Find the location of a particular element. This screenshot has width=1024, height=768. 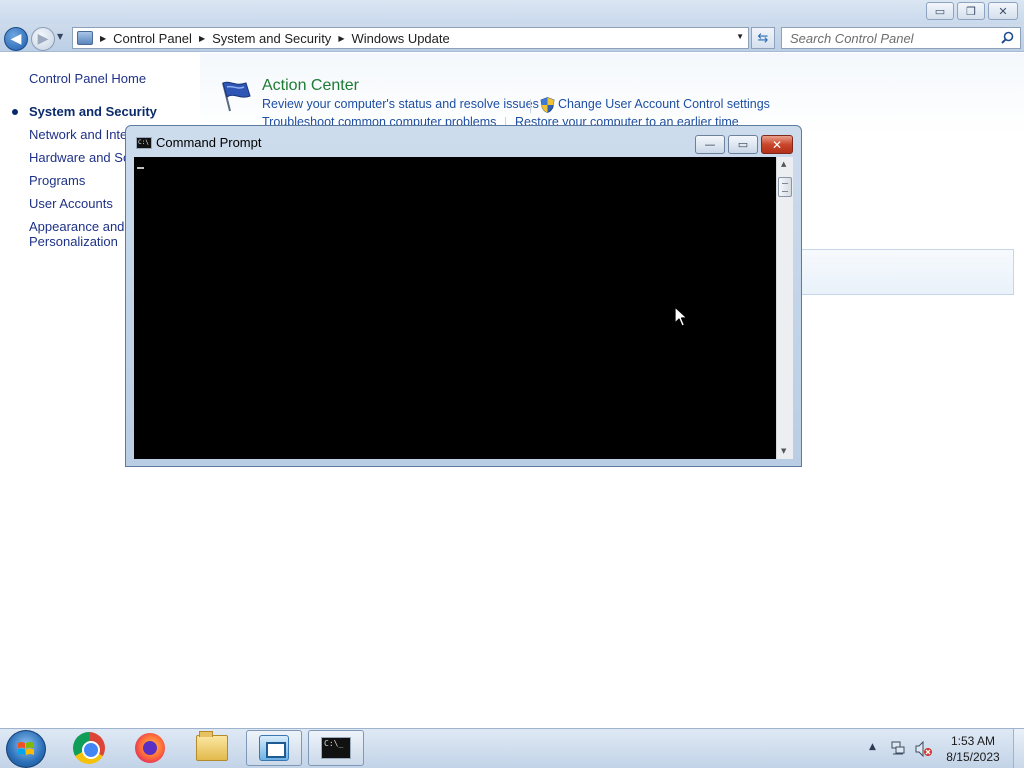

refresh-button: ⇆ is located at coordinates (763, 38).